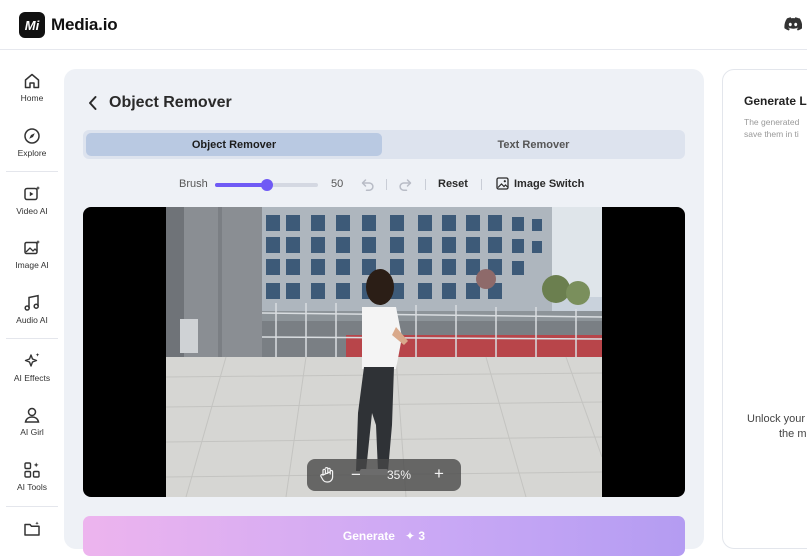  I want to click on video-ai-icon, so click(32, 193).